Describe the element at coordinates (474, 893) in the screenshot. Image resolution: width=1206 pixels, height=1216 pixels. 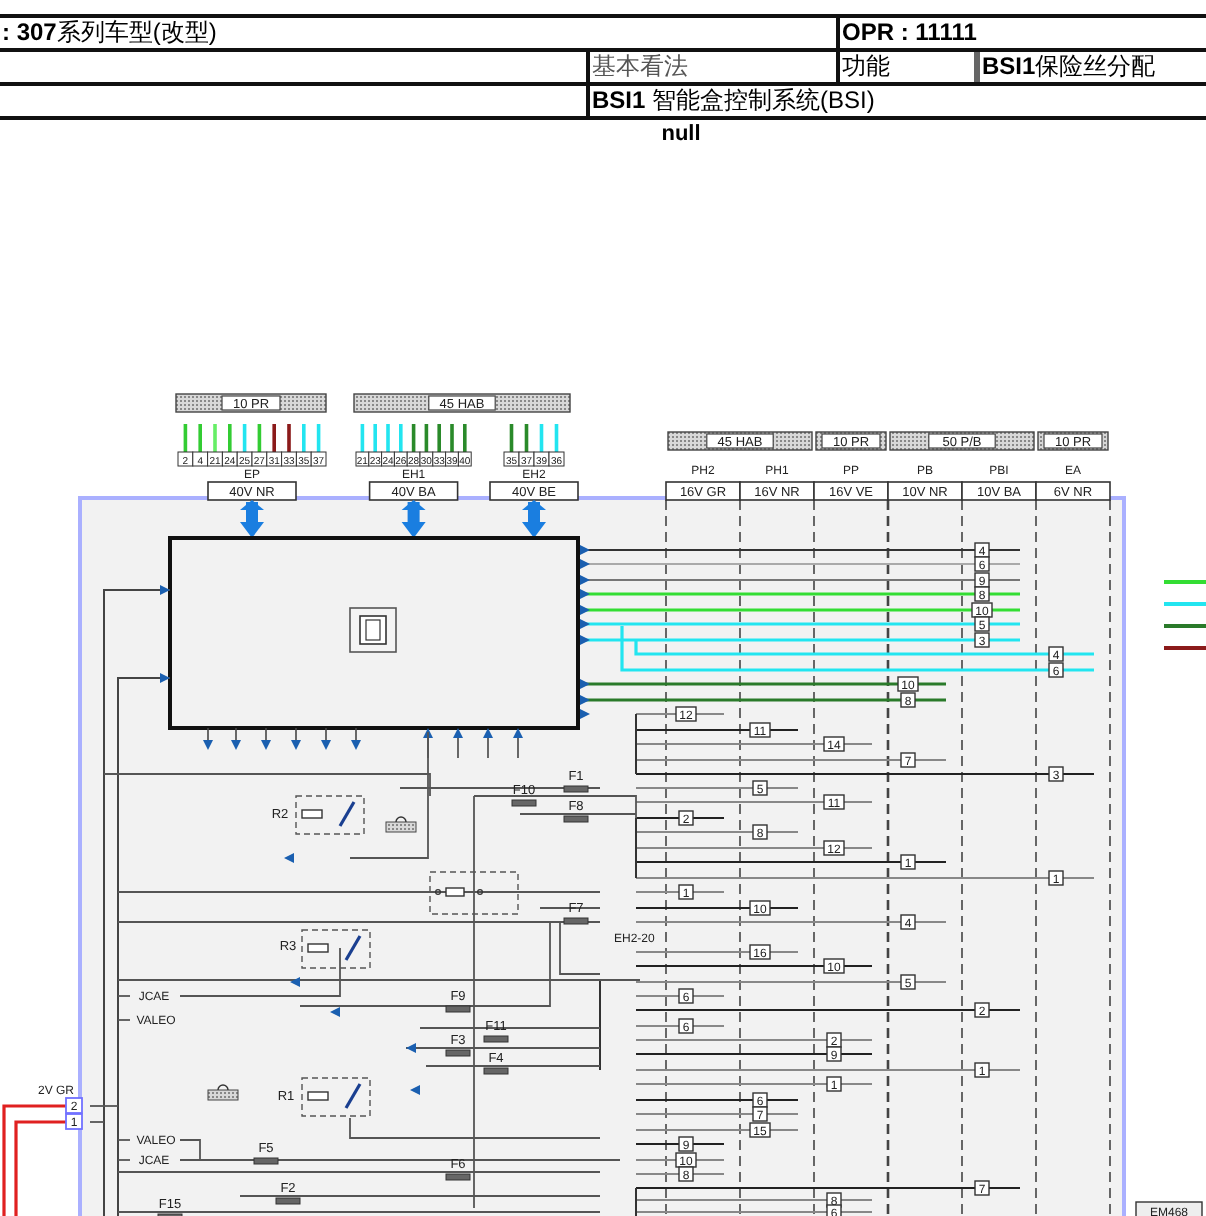
I see `switch-icon` at that location.